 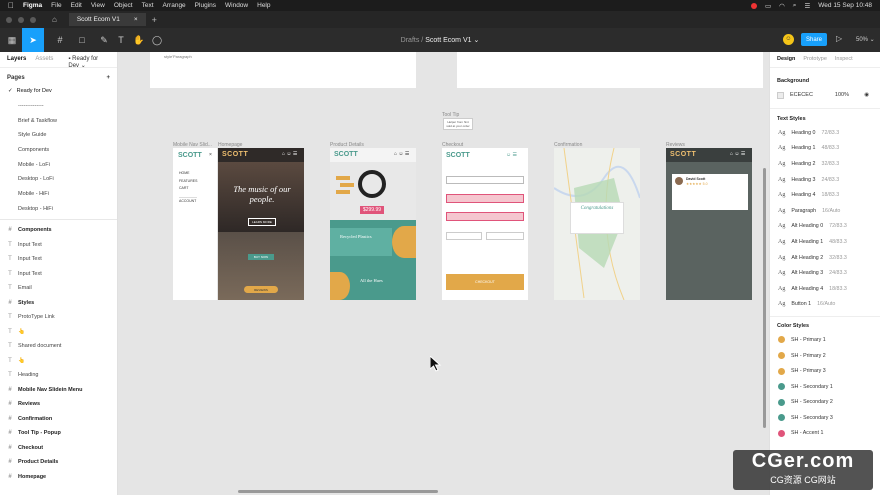 What do you see at coordinates (136, 19) in the screenshot?
I see `close-icon: ×` at bounding box center [136, 19].